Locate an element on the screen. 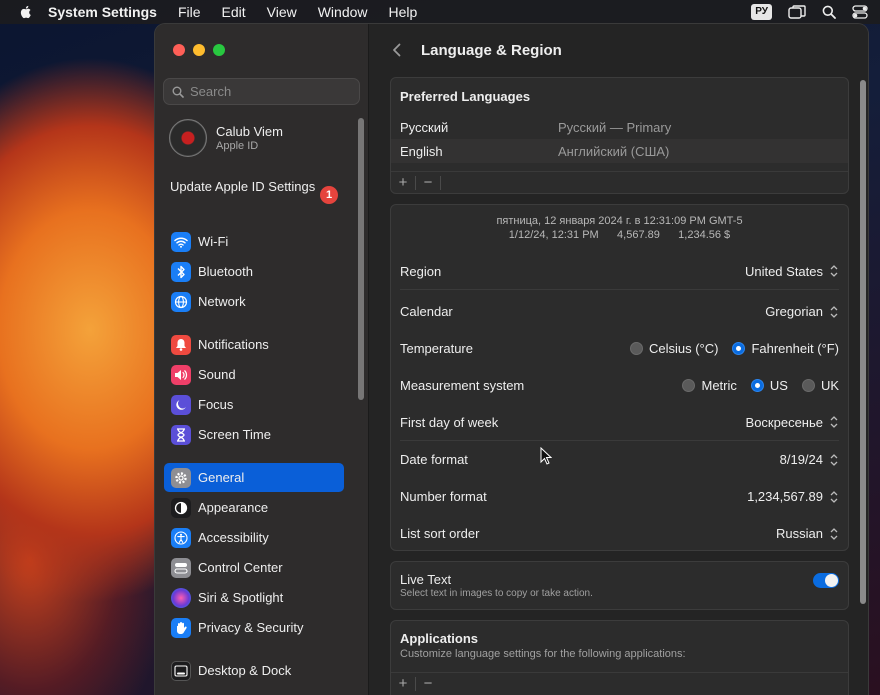 The height and width of the screenshot is (695, 880). apple-menu-icon is located at coordinates (26, 12).